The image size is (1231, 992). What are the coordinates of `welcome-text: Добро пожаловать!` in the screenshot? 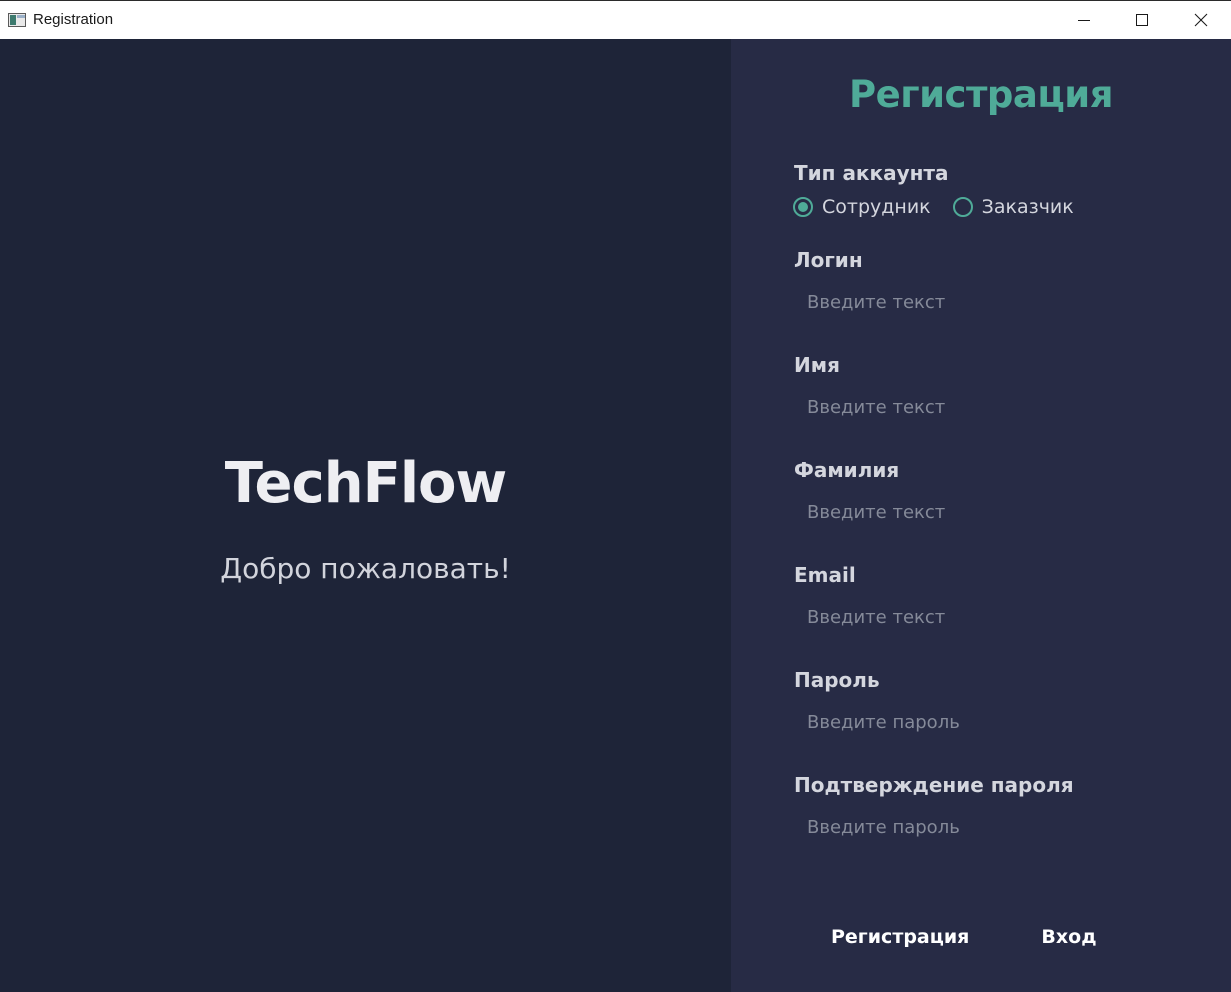 It's located at (365, 568).